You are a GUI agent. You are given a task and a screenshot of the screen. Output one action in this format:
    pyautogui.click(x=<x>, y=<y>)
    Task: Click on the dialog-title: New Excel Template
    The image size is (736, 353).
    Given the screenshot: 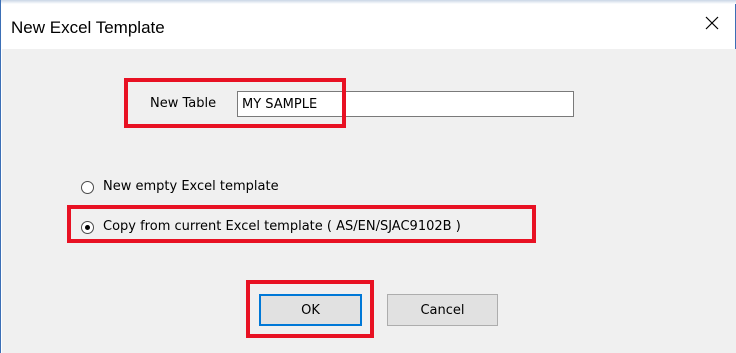 What is the action you would take?
    pyautogui.click(x=88, y=27)
    